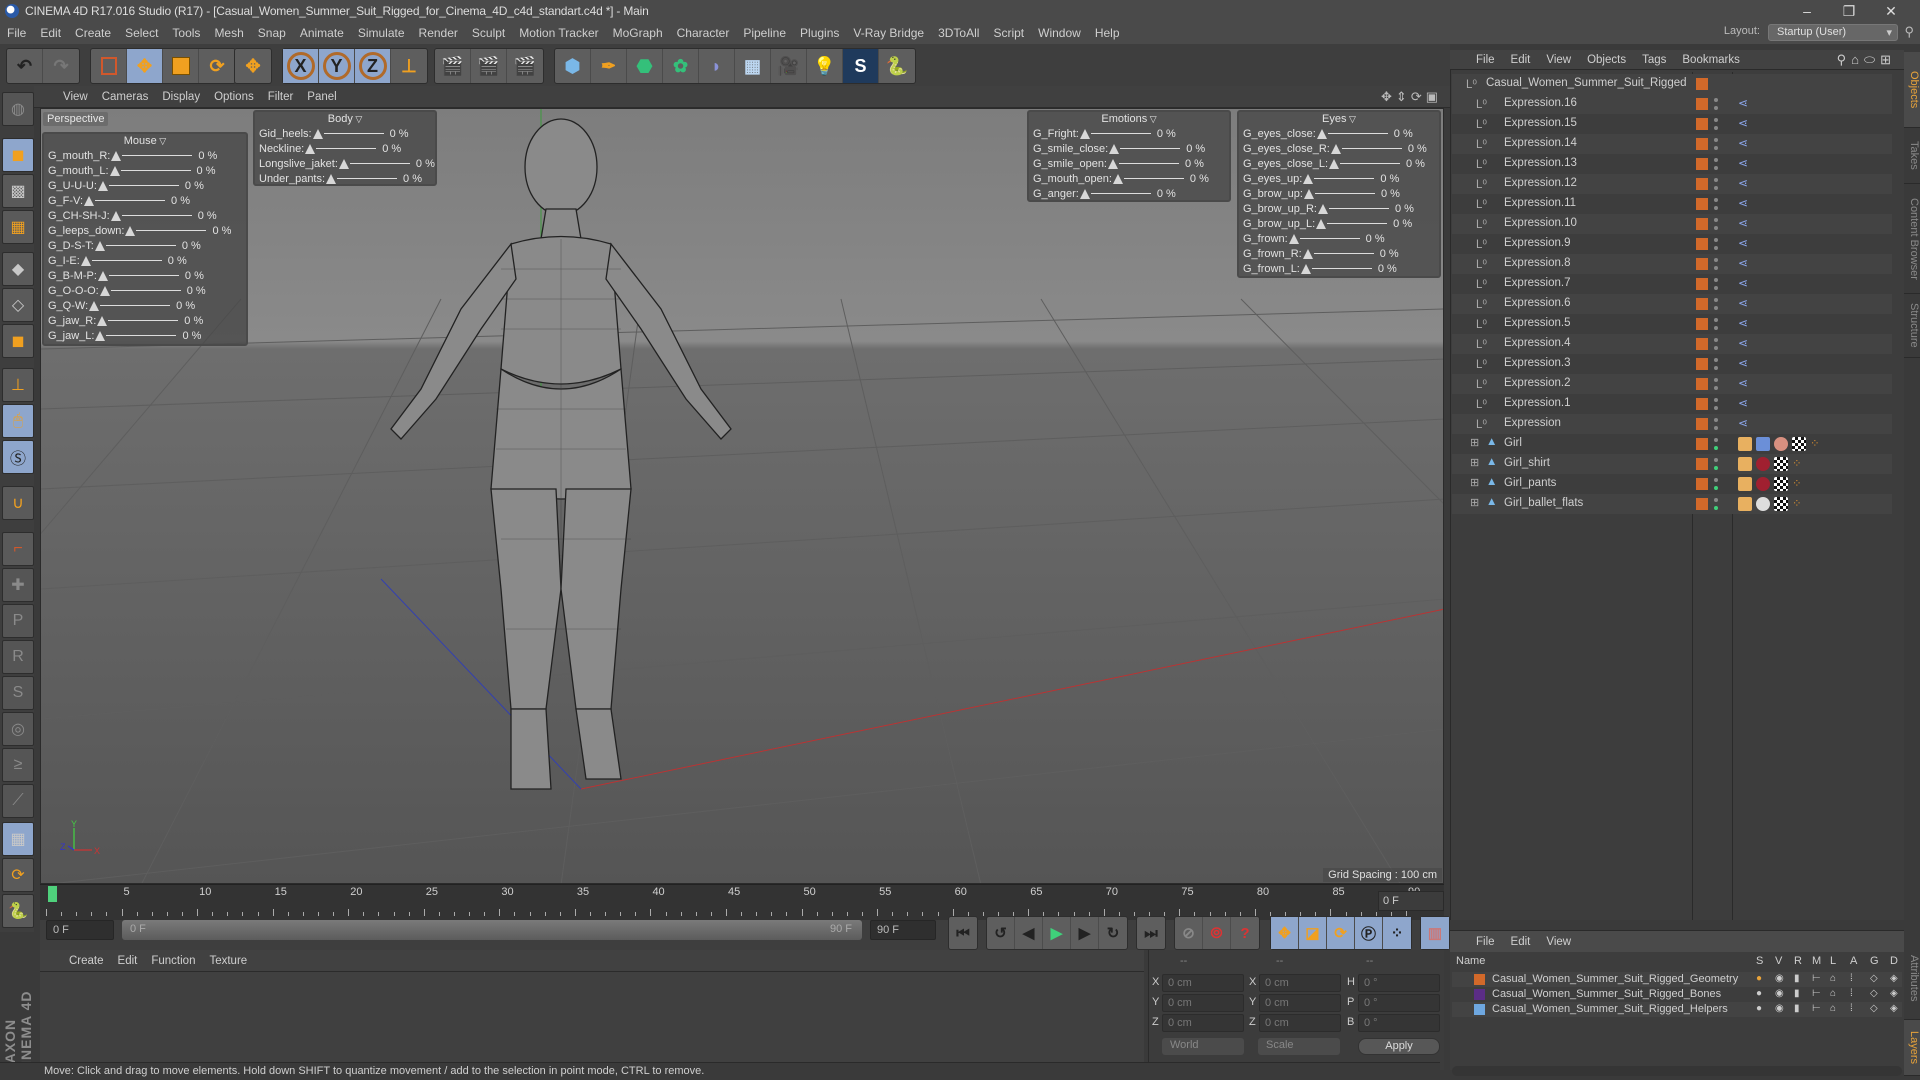 This screenshot has width=1920, height=1080. I want to click on texture-mode-icon: ▩, so click(18, 191).